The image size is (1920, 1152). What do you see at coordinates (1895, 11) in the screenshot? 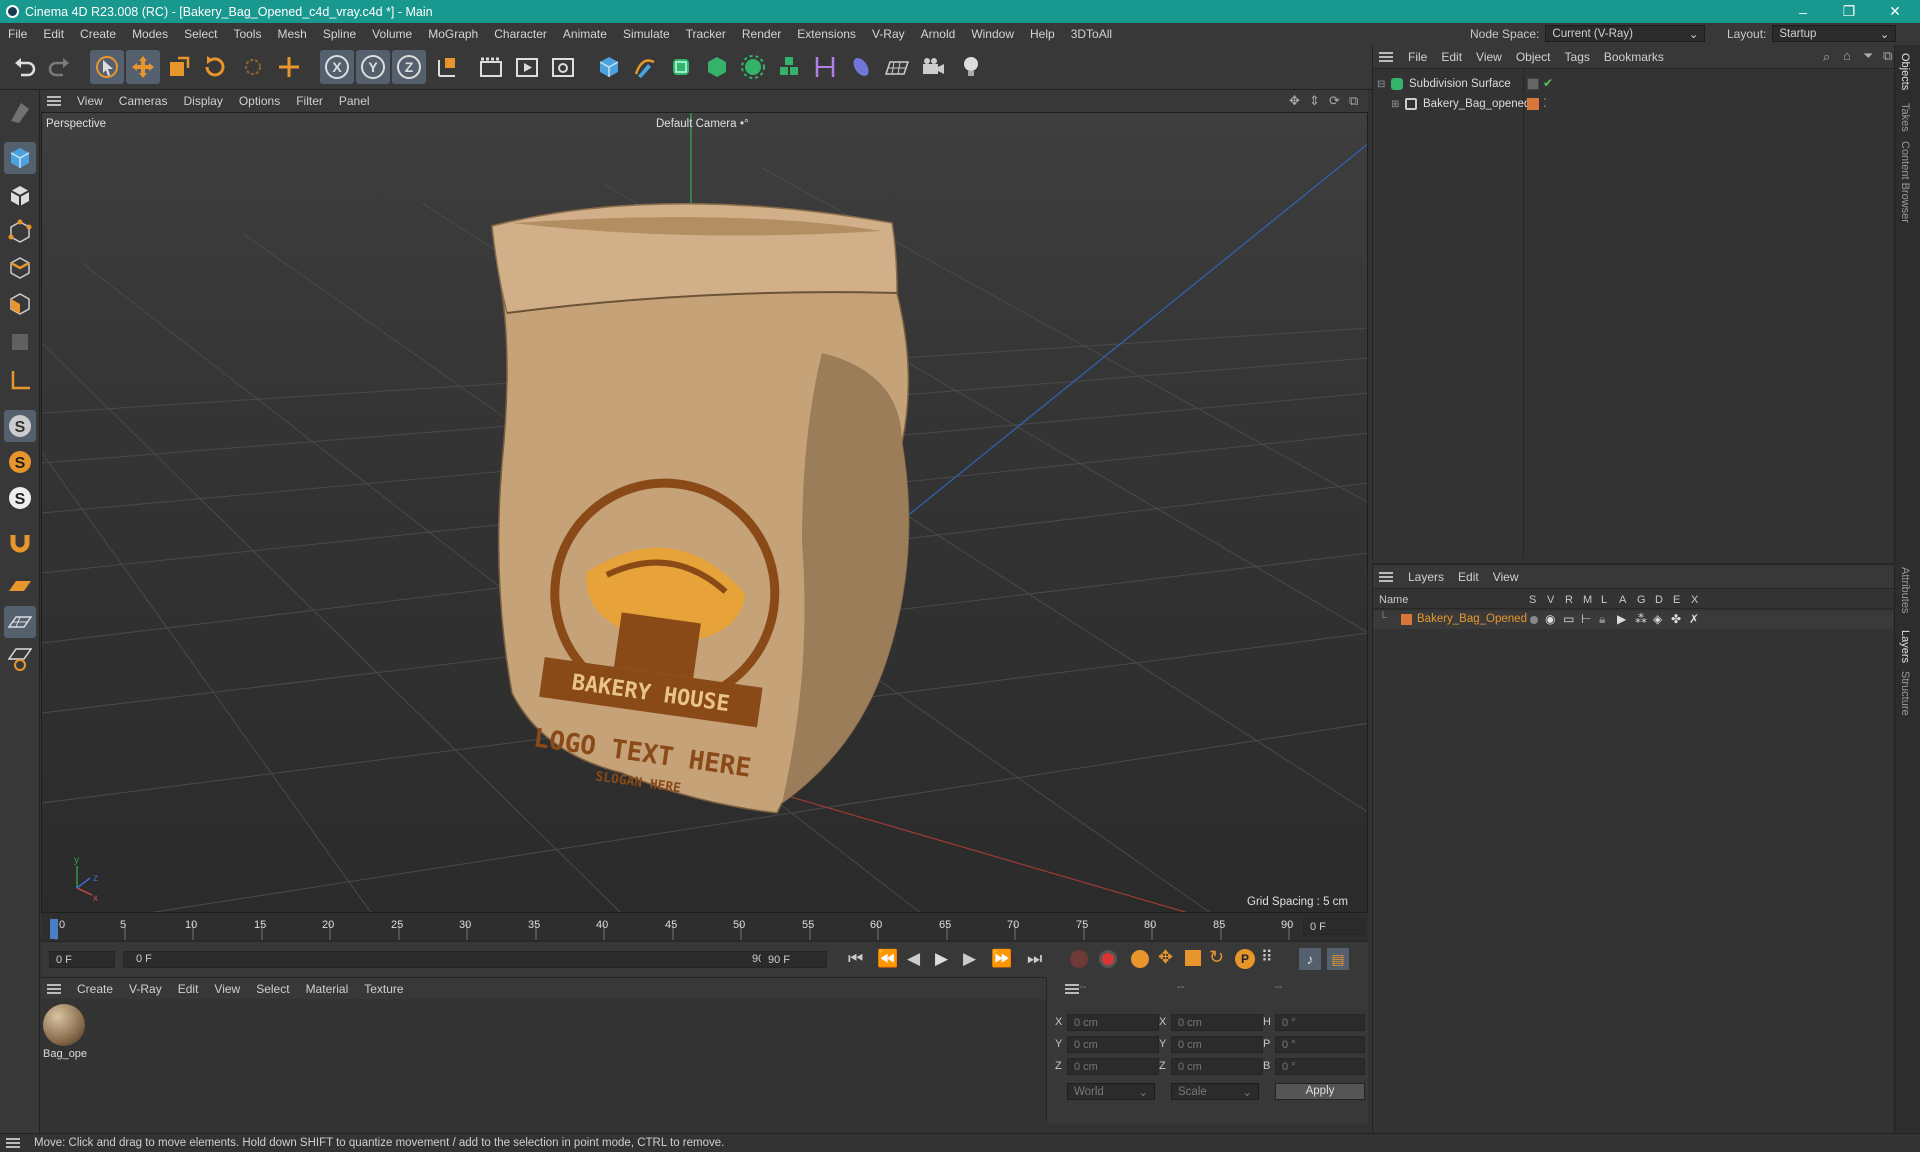
I see `close-button: ✕` at bounding box center [1895, 11].